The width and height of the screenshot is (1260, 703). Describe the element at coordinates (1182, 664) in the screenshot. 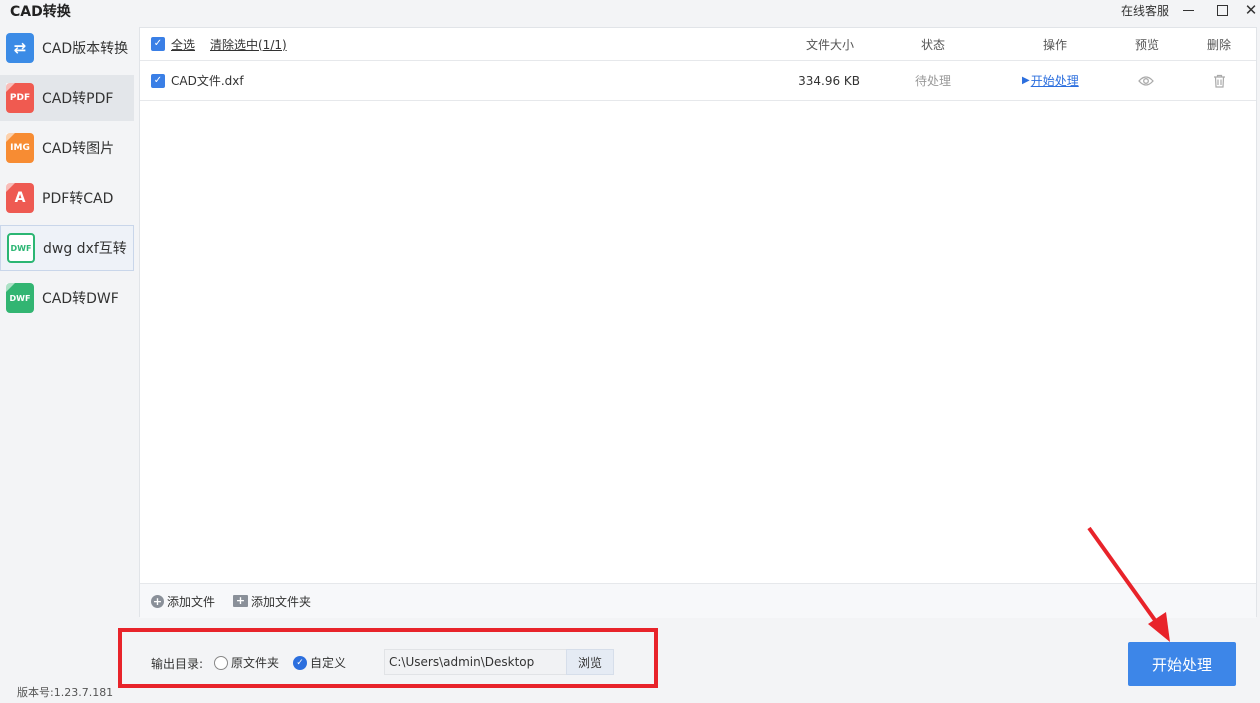

I see `start-processing-button: 开始处理` at that location.